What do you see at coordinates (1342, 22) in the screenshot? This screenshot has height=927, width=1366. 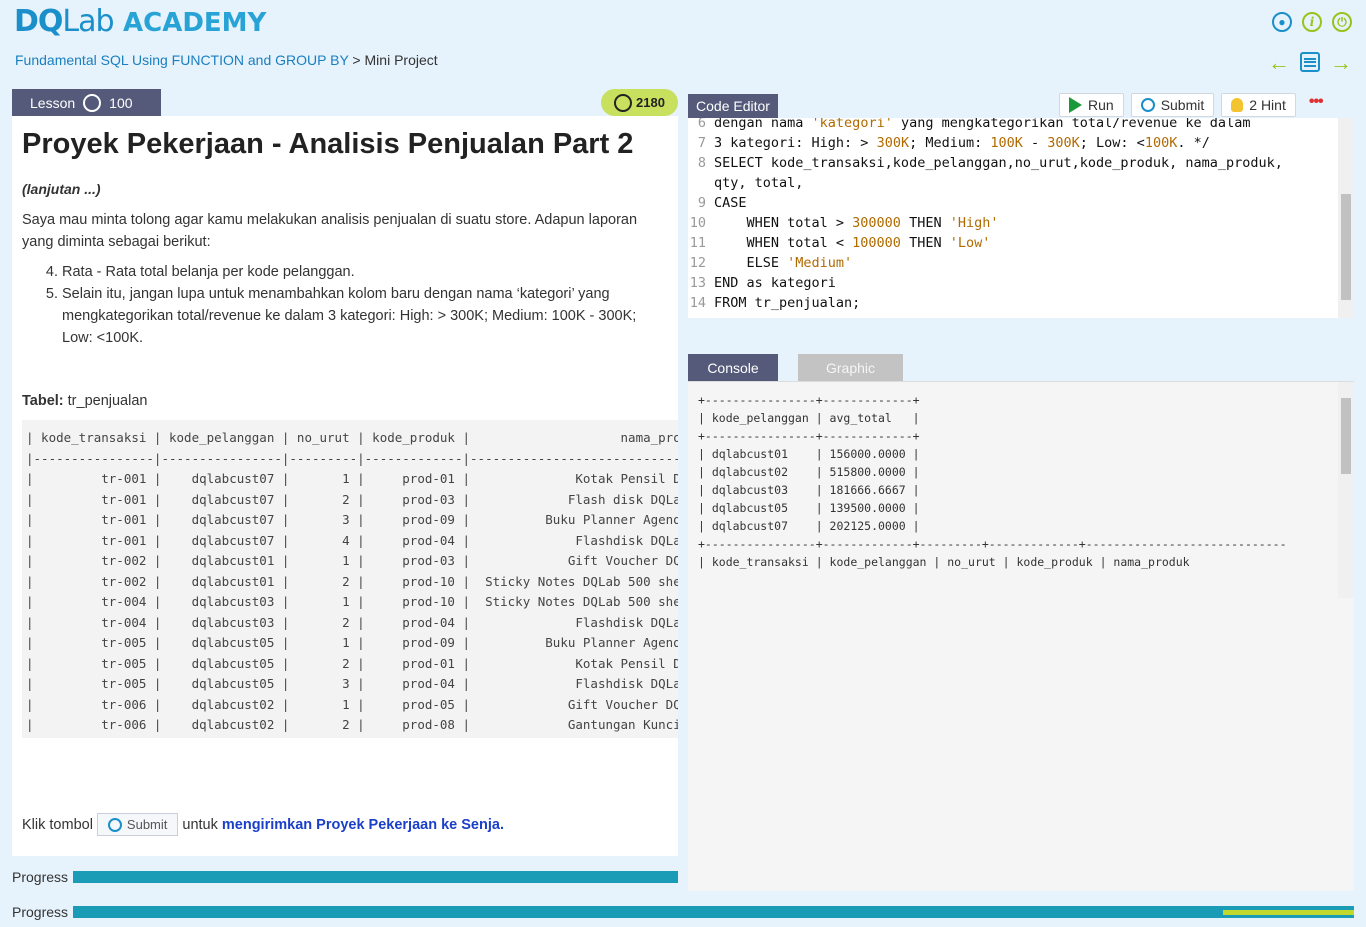 I see `power-icon: ⏻` at bounding box center [1342, 22].